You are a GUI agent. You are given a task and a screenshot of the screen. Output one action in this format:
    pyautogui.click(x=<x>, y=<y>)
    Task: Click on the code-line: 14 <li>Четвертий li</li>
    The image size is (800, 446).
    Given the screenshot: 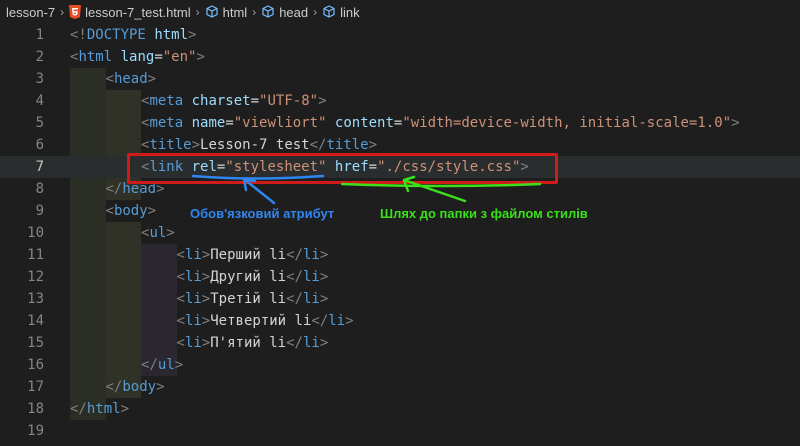 What is the action you would take?
    pyautogui.click(x=400, y=321)
    